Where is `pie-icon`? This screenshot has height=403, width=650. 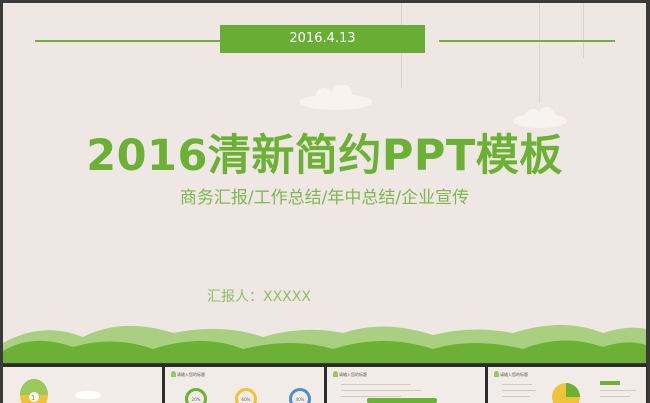
pie-icon is located at coordinates (566, 393).